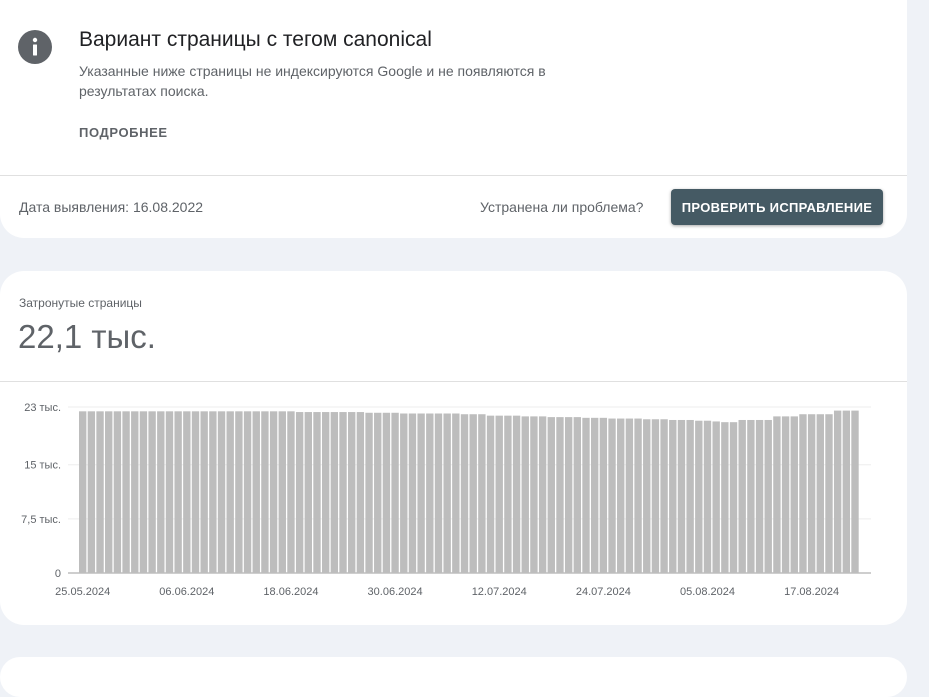 The width and height of the screenshot is (929, 697). Describe the element at coordinates (87, 336) in the screenshot. I see `affected-pages-value: 22,1 тыс.` at that location.